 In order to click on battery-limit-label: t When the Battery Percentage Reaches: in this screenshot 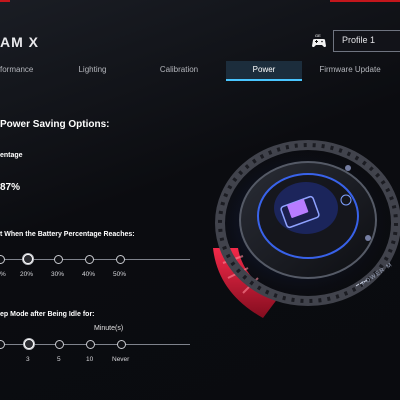, I will do `click(67, 234)`.